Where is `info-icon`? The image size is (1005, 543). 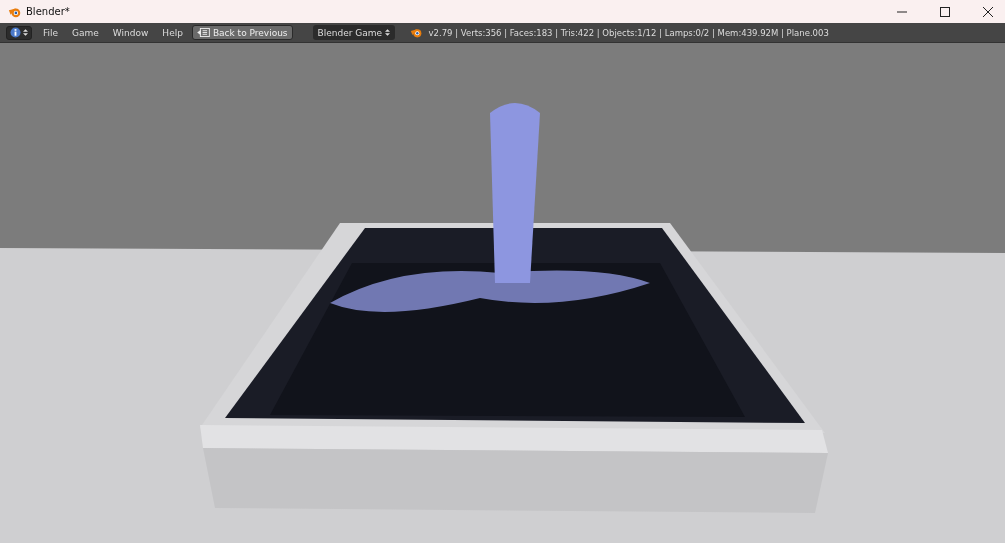 info-icon is located at coordinates (15, 32).